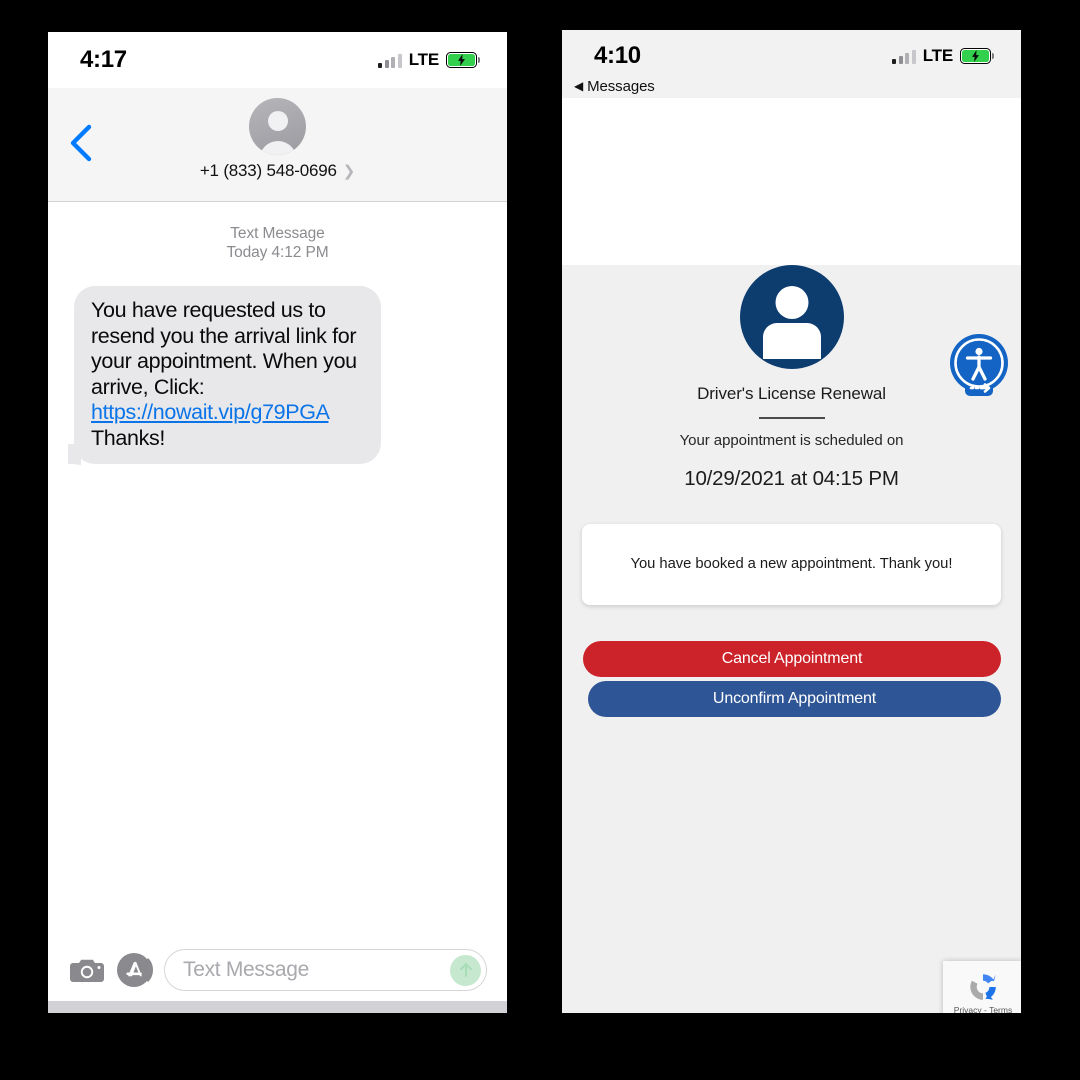  Describe the element at coordinates (277, 233) in the screenshot. I see `message-type-label: Text Message` at that location.